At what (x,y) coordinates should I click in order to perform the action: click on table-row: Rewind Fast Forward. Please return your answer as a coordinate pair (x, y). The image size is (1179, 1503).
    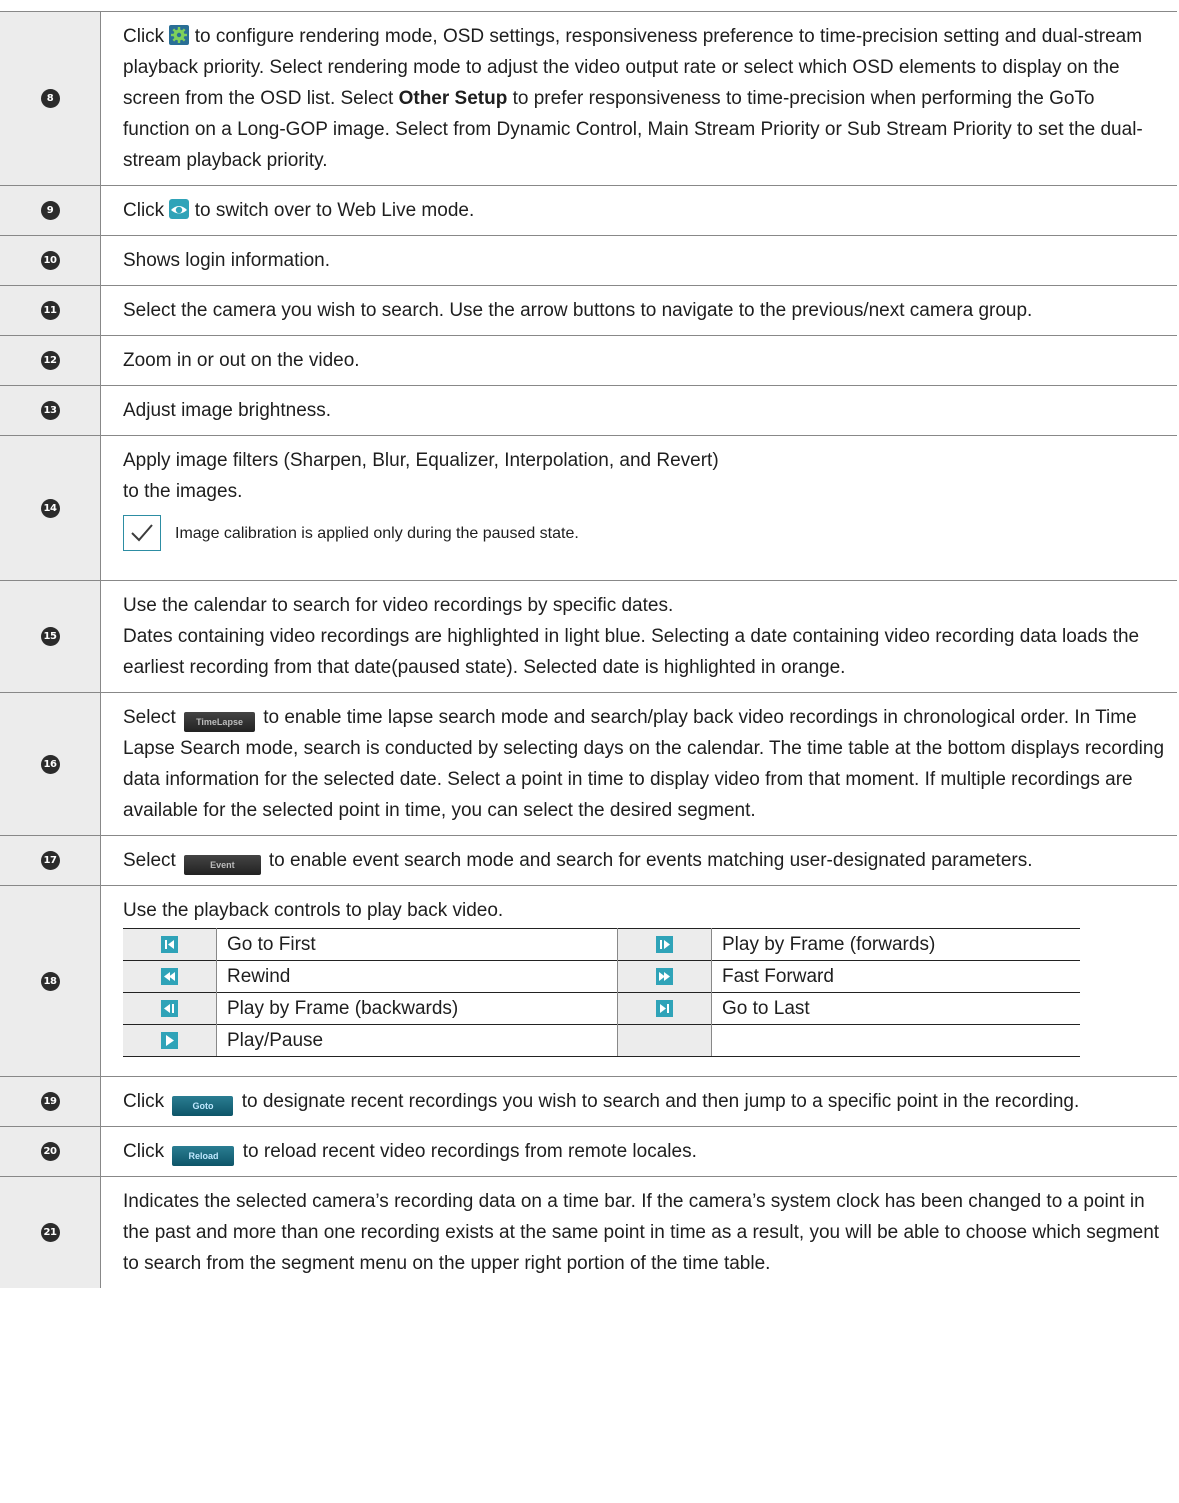
    Looking at the image, I should click on (601, 976).